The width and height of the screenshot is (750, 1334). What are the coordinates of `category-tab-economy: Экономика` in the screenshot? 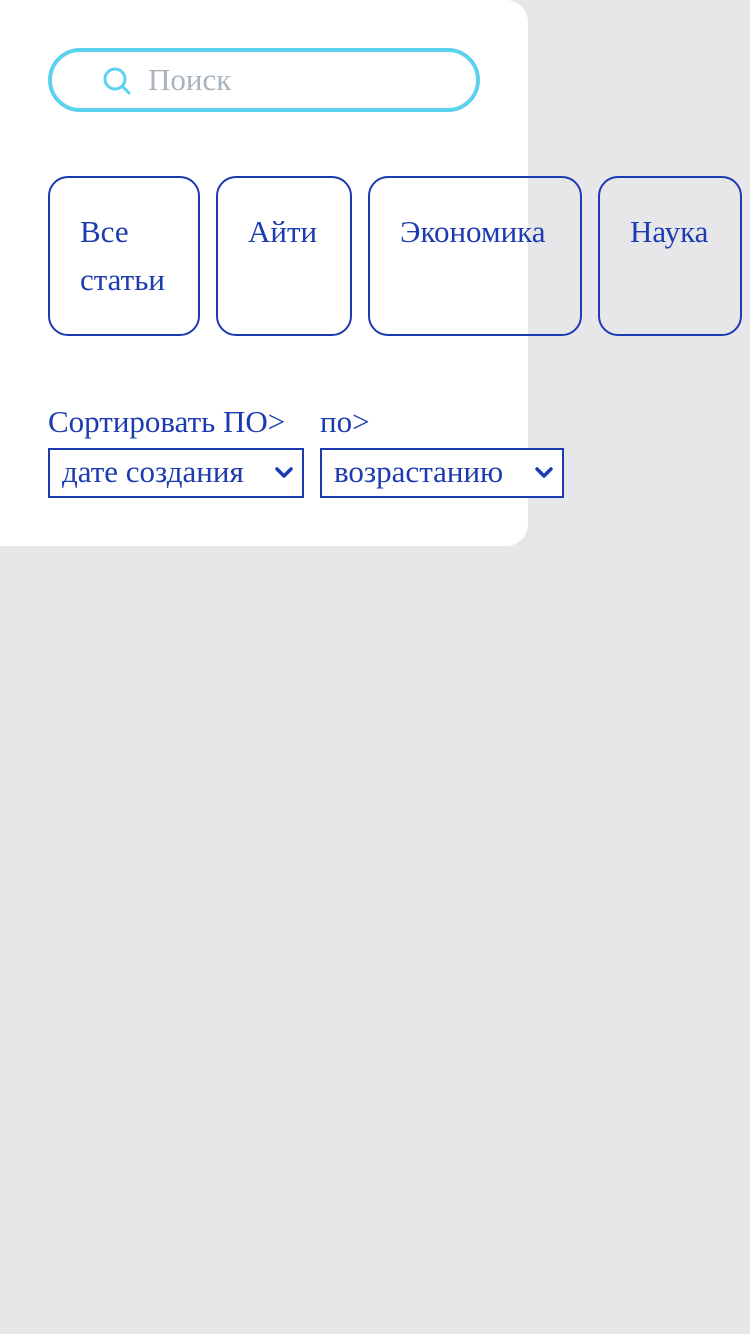 It's located at (475, 256).